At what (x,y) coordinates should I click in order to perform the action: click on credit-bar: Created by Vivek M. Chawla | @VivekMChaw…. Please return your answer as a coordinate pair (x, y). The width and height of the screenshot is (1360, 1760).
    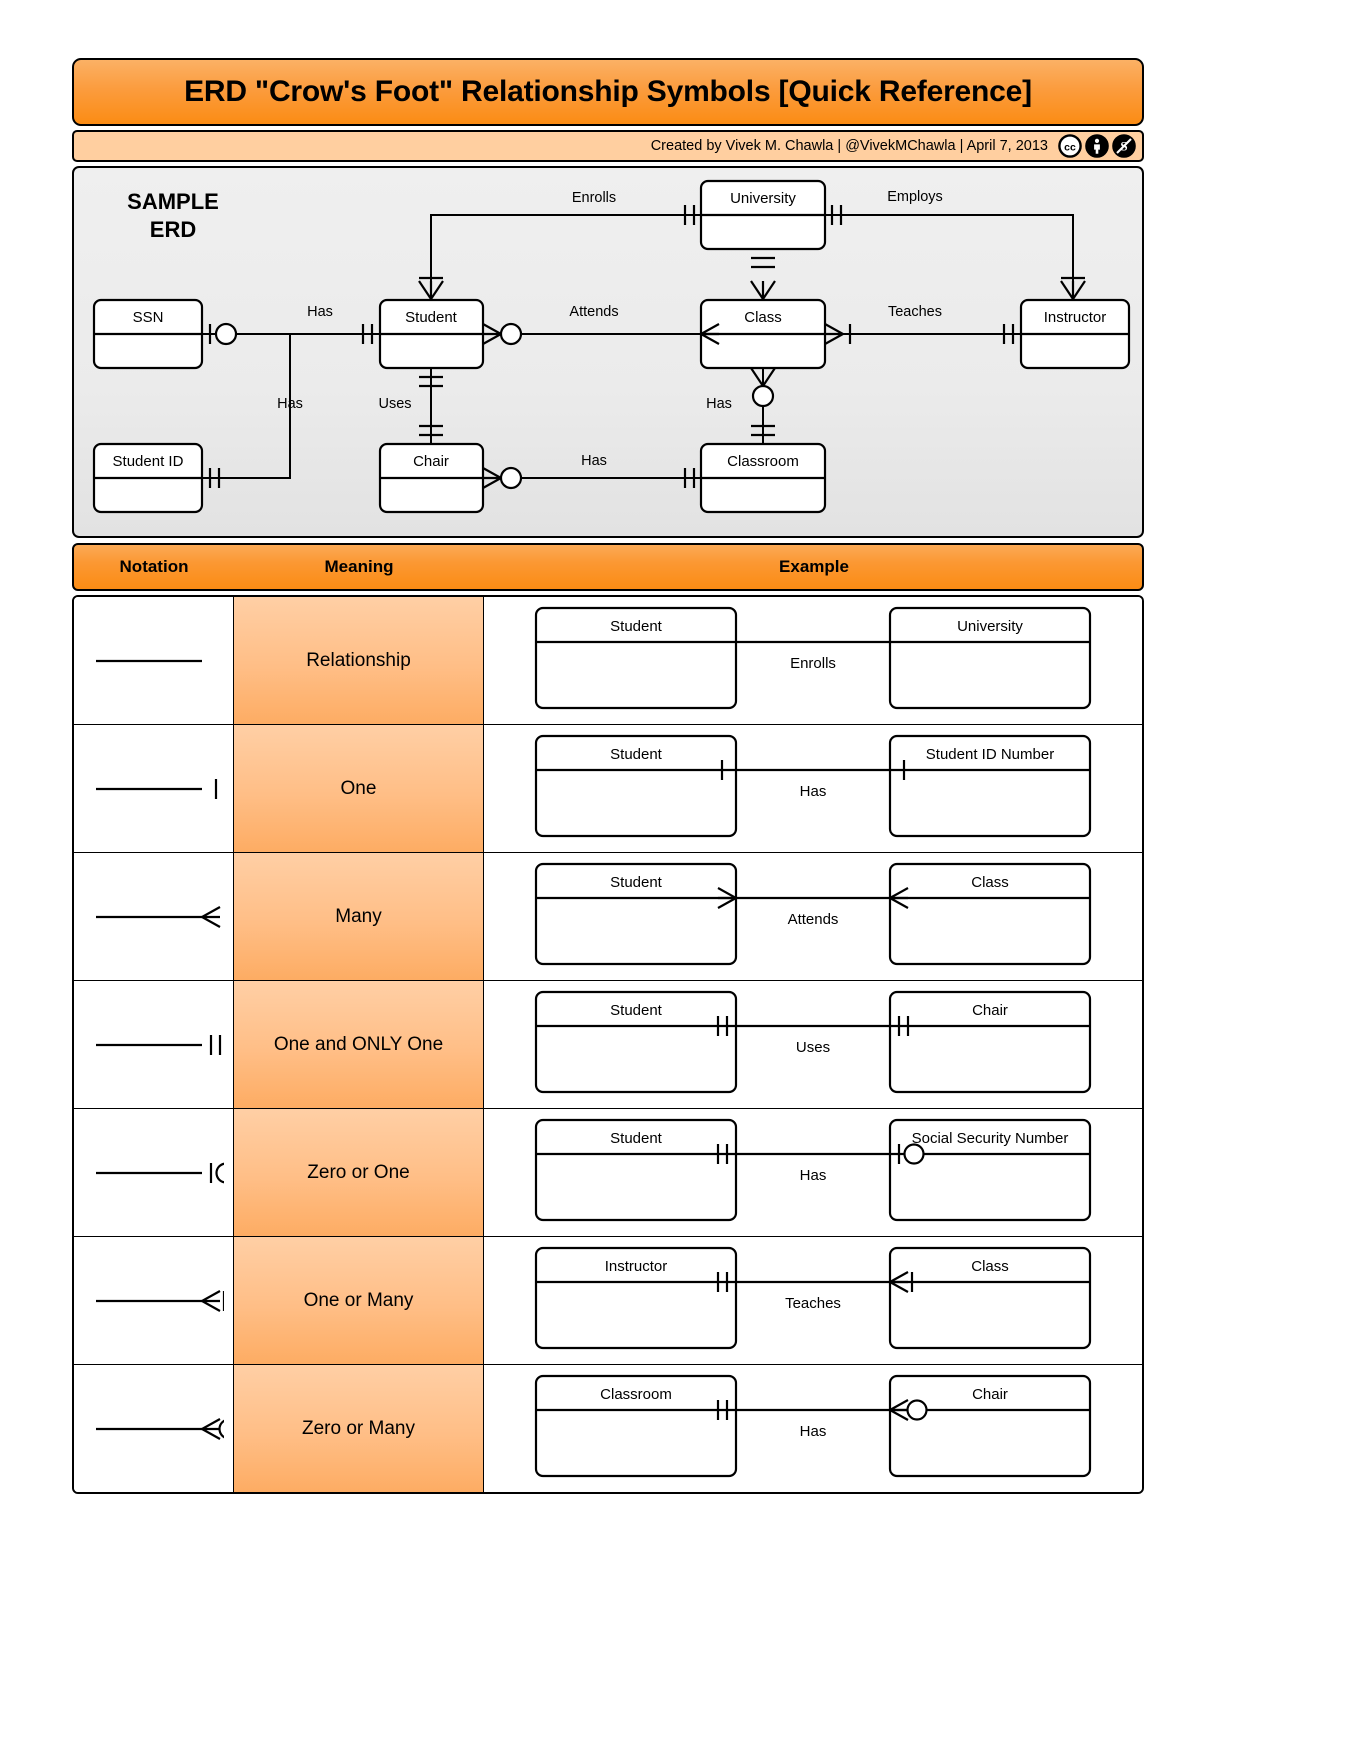
    Looking at the image, I should click on (608, 146).